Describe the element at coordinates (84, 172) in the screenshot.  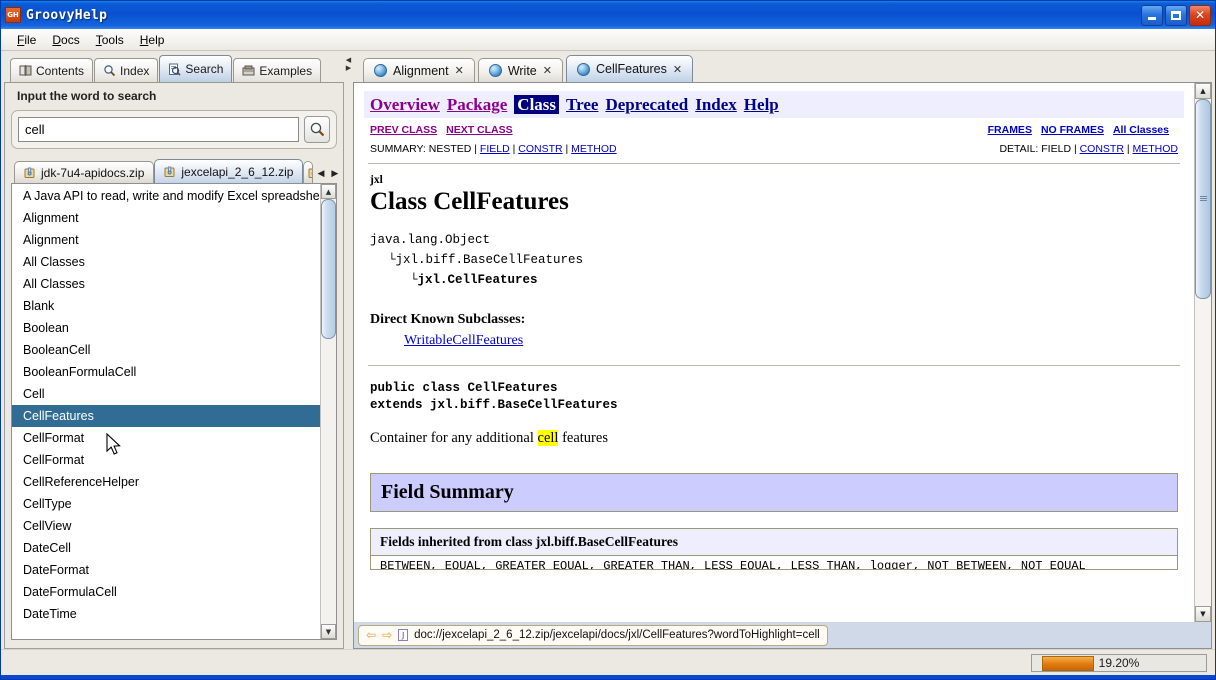
I see `zip-tab-jdk: jdk-7u4-apidocs.zip` at that location.